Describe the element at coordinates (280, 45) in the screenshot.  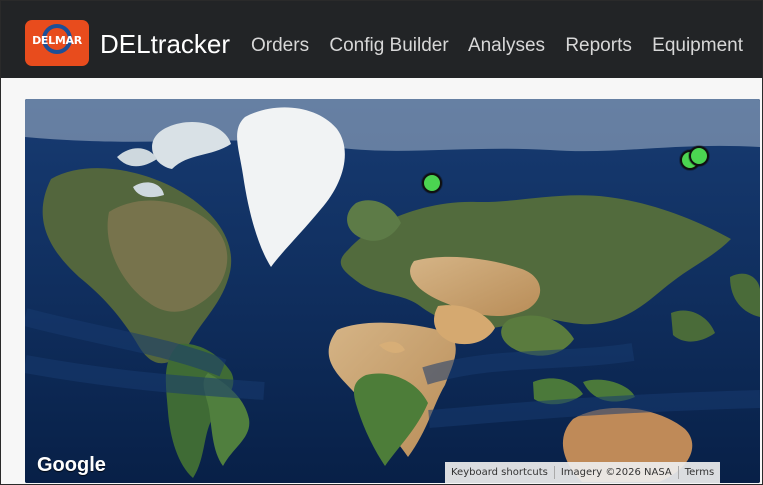
I see `nav-orders: Orders` at that location.